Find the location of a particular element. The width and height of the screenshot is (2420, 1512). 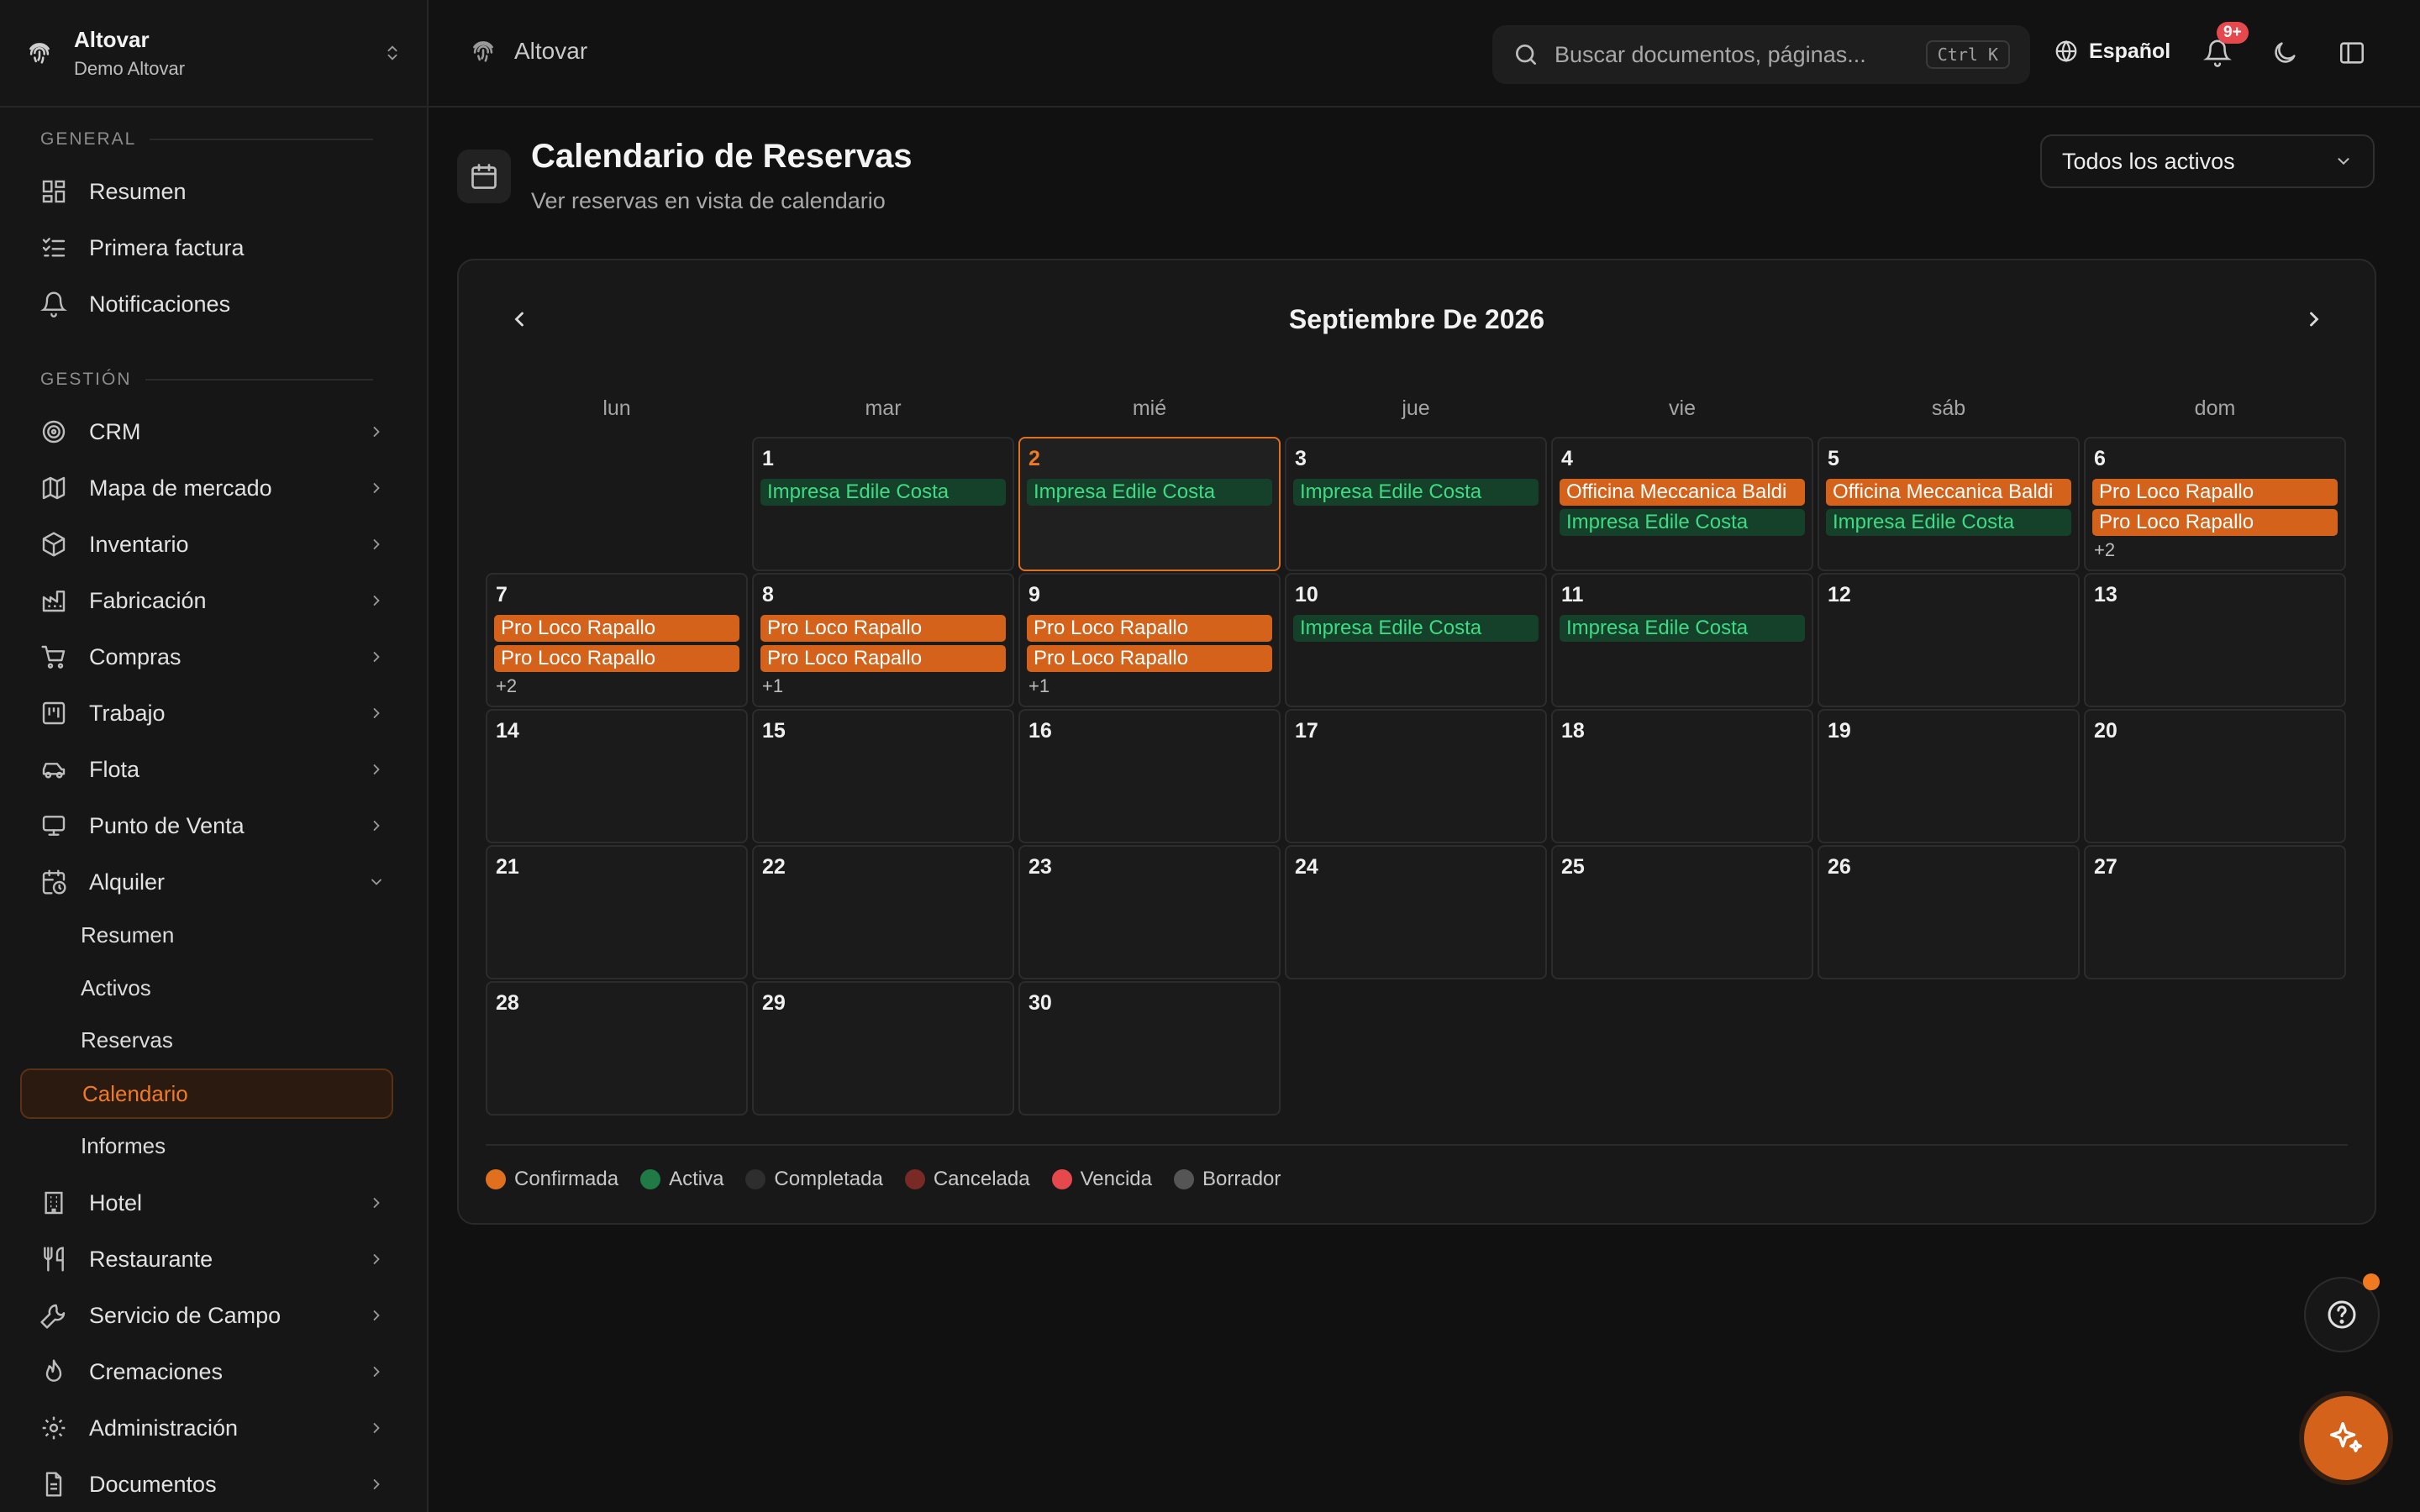

sidebar-item-alquiler: Alquiler is located at coordinates (206, 882).